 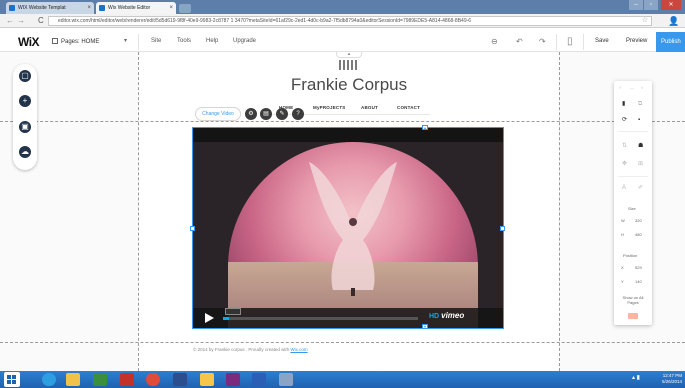 I want to click on background-icon: ▣, so click(x=25, y=127).